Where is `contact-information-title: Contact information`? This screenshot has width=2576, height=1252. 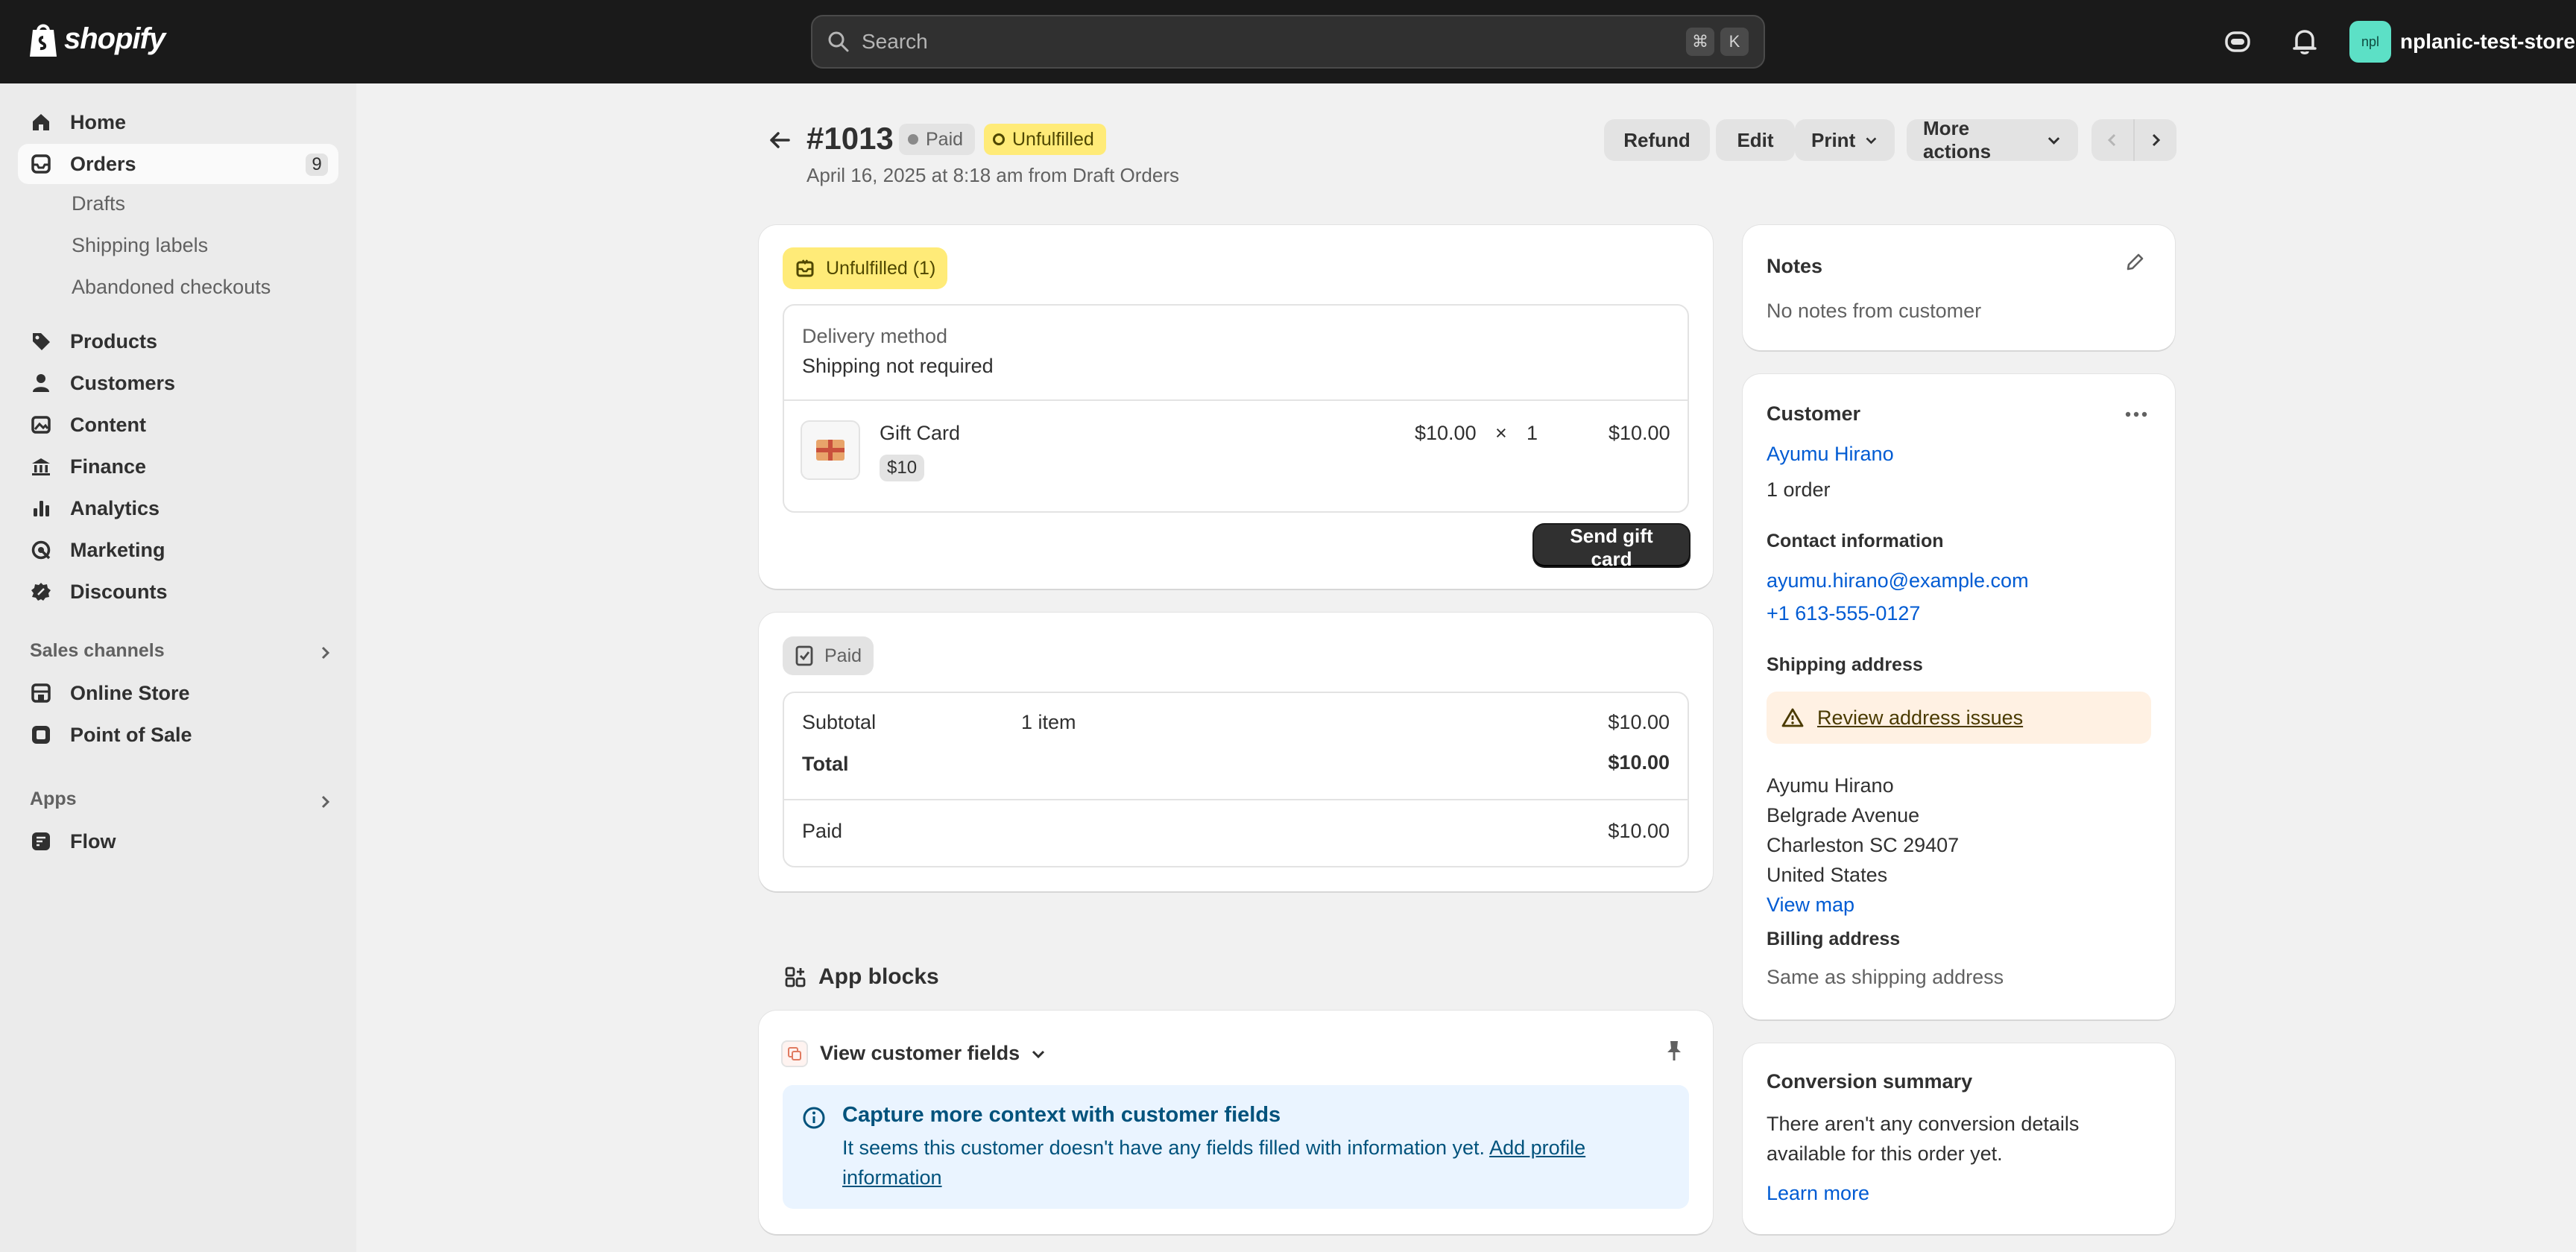 contact-information-title: Contact information is located at coordinates (1855, 541).